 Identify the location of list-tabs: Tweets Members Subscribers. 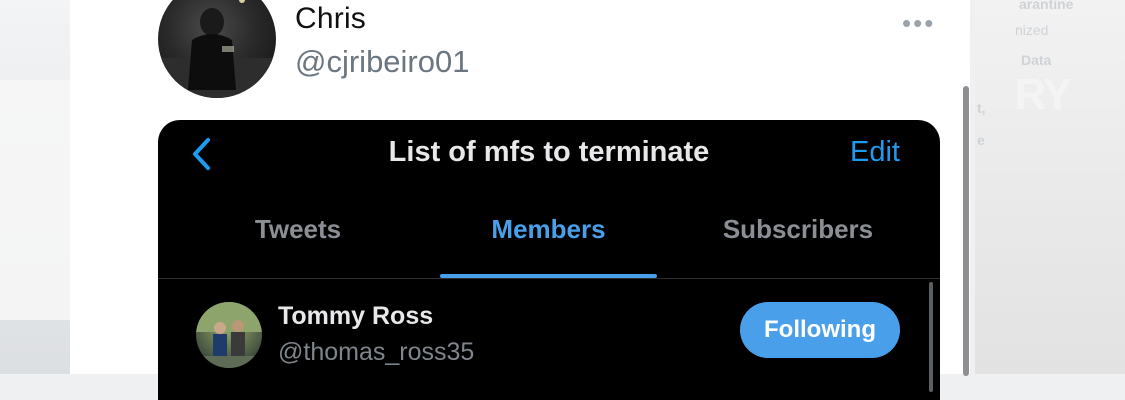
(549, 245).